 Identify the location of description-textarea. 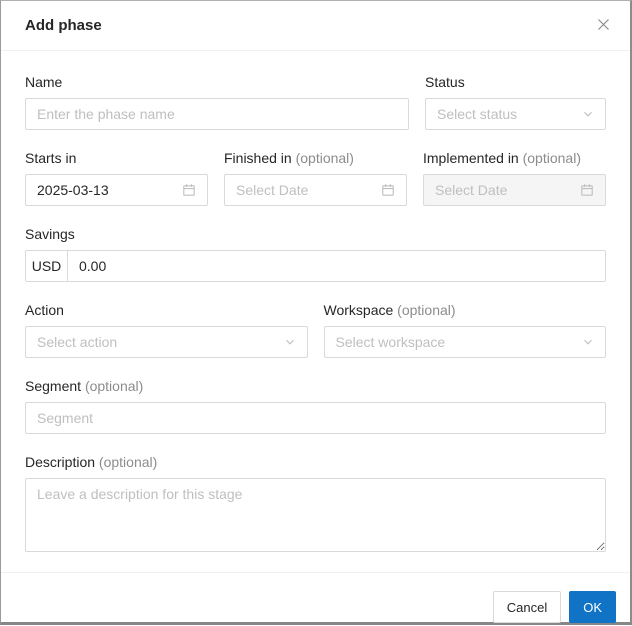
(315, 515).